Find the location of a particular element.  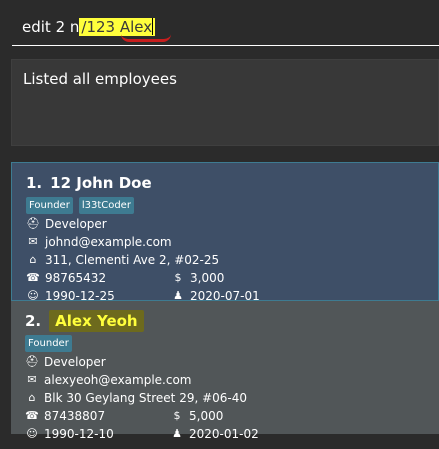

join-date-text: 2020-01-02 is located at coordinates (224, 433).